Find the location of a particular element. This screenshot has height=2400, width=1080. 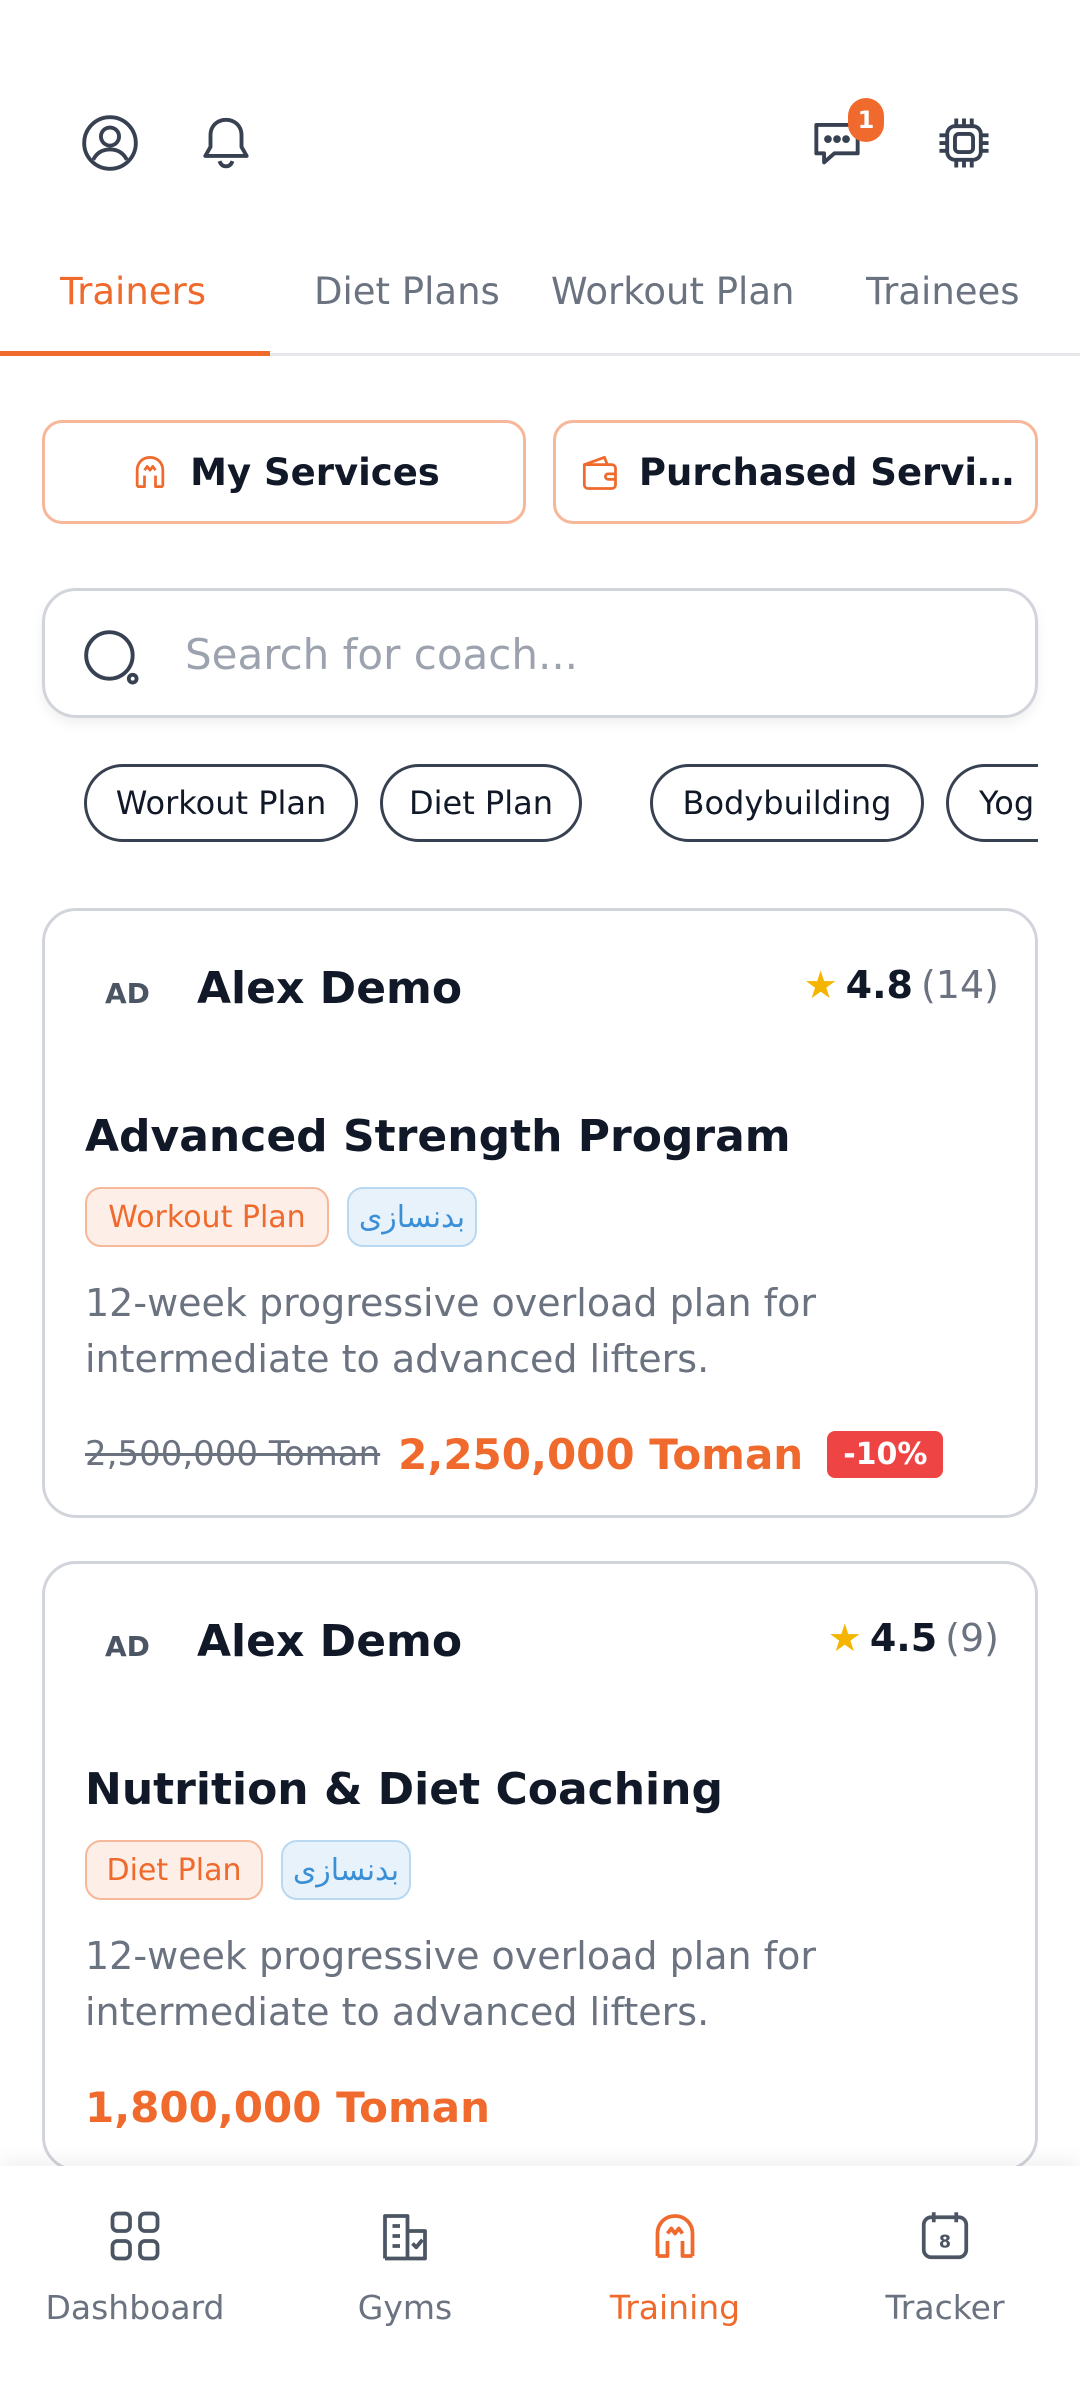

chip-yoga: Yog is located at coordinates (992, 803).